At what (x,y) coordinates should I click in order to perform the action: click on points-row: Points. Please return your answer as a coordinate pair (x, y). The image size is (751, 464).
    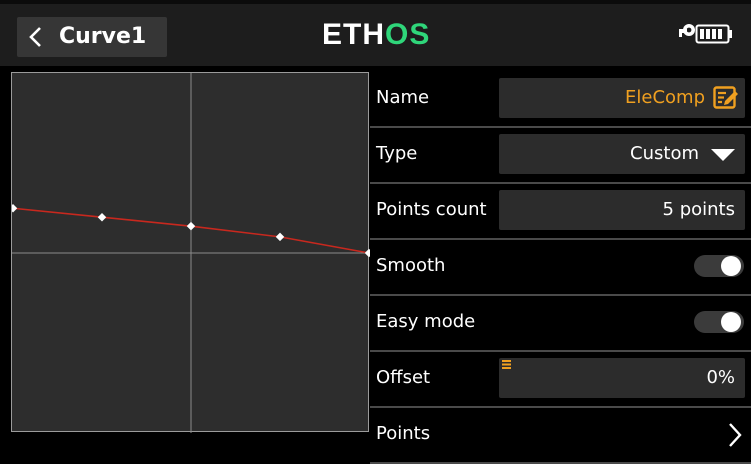
    Looking at the image, I should click on (560, 436).